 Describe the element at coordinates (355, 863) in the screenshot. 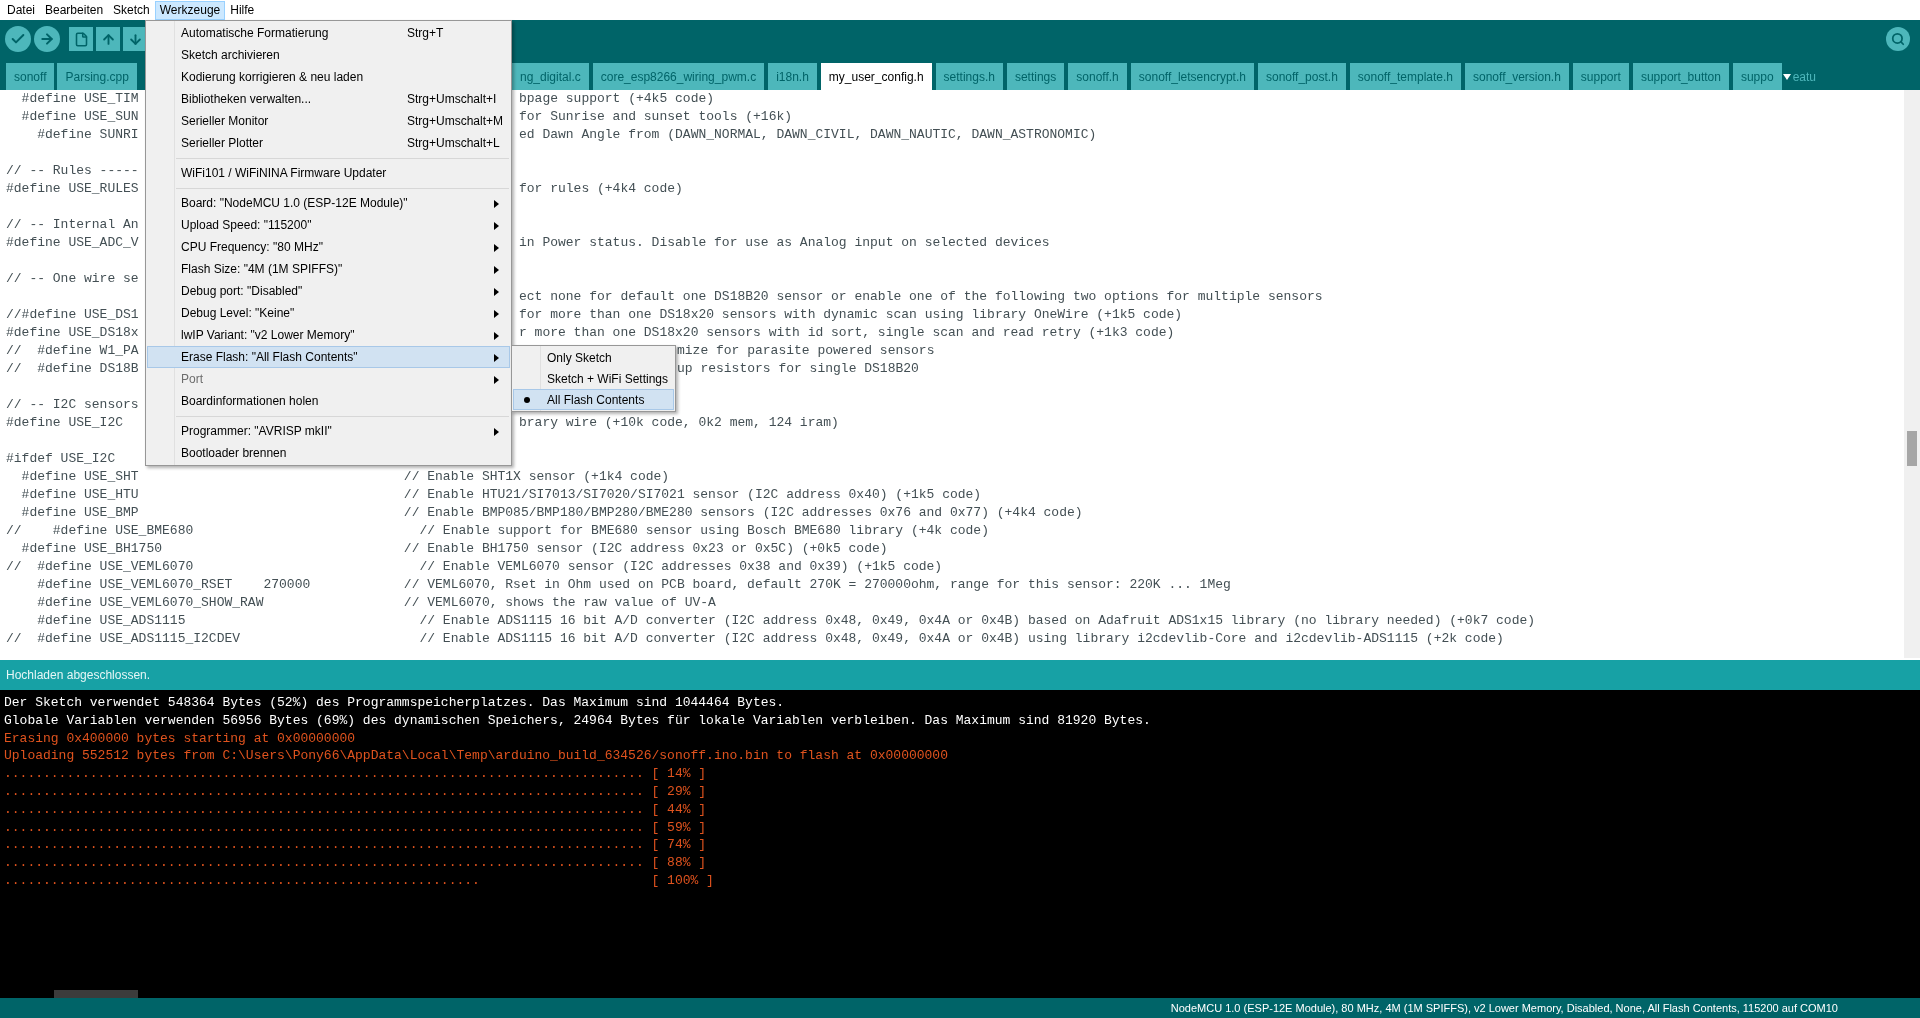

I see `console-line: .................................................................................. [ 88% ]` at that location.